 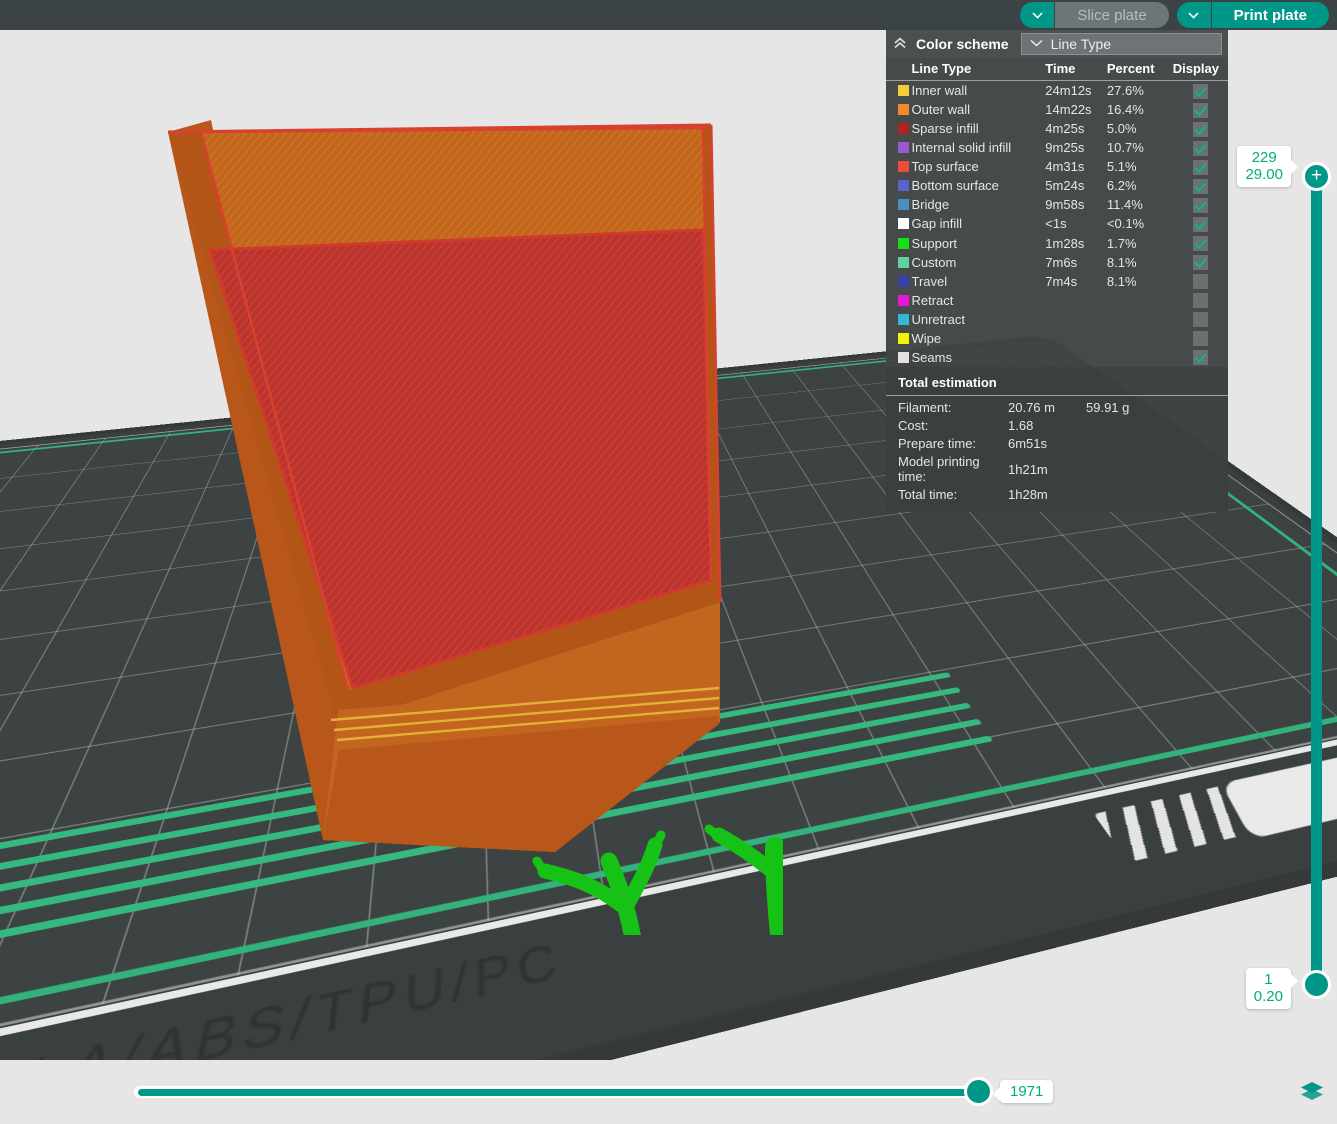 I want to click on estimation-row: Filament: 20.76 m 59.91 g, so click(x=1057, y=408).